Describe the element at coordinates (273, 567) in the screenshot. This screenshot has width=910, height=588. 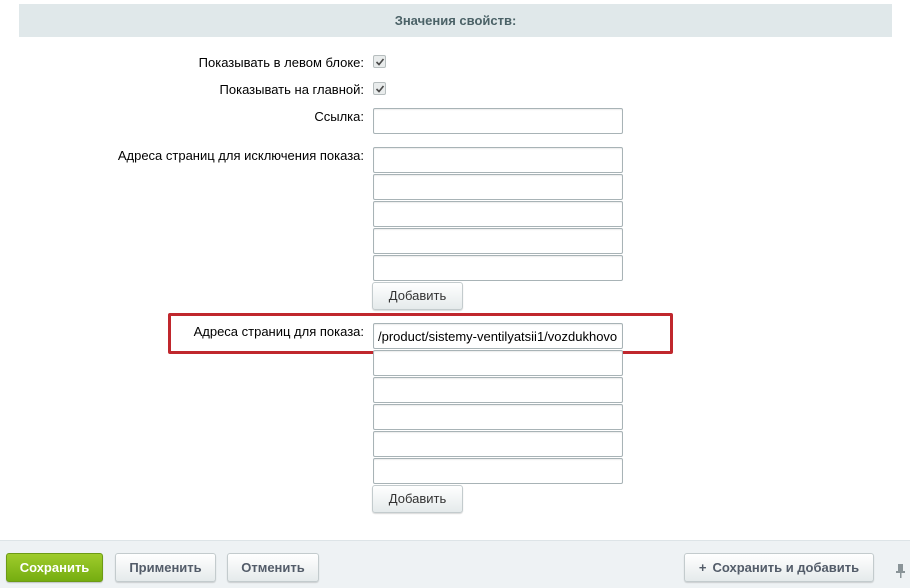
I see `cancel-button: Отменить` at that location.